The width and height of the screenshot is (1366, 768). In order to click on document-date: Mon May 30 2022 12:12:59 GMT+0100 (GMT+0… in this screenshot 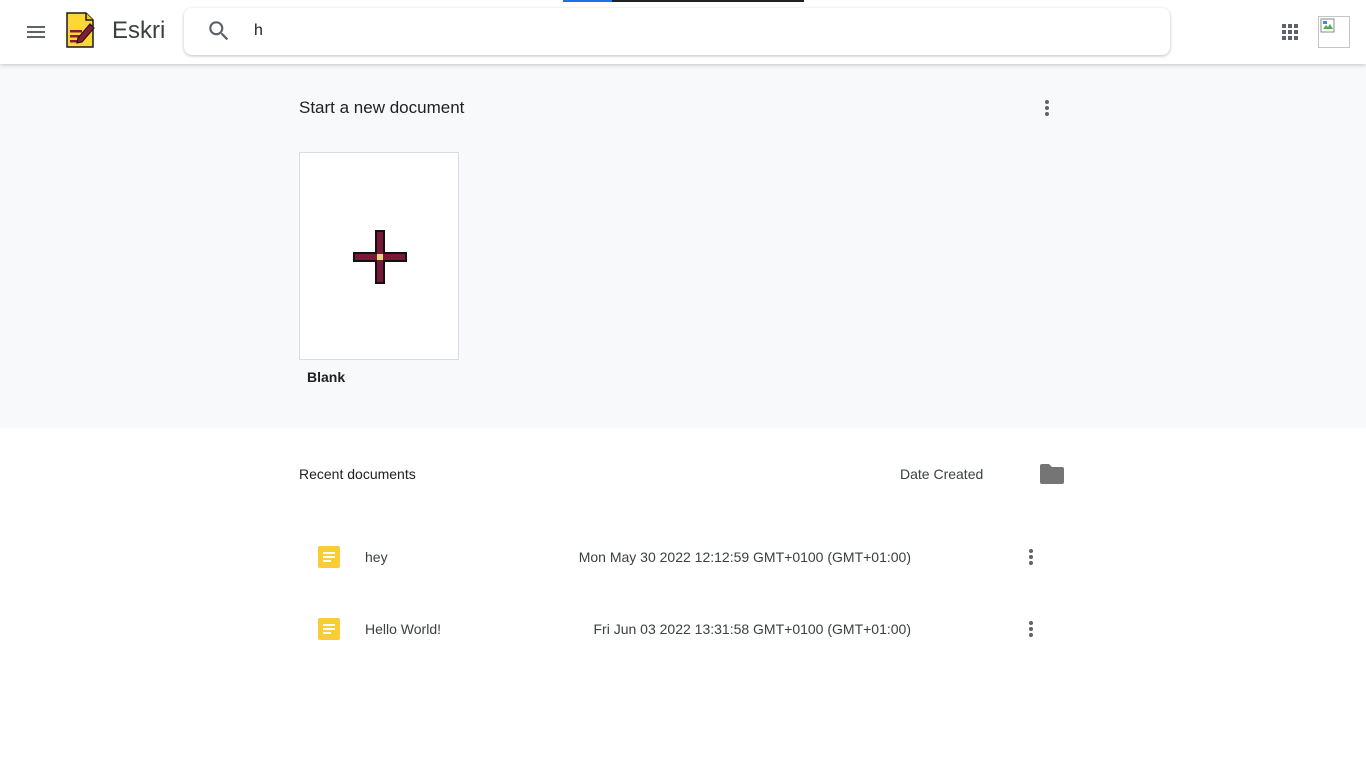, I will do `click(744, 557)`.